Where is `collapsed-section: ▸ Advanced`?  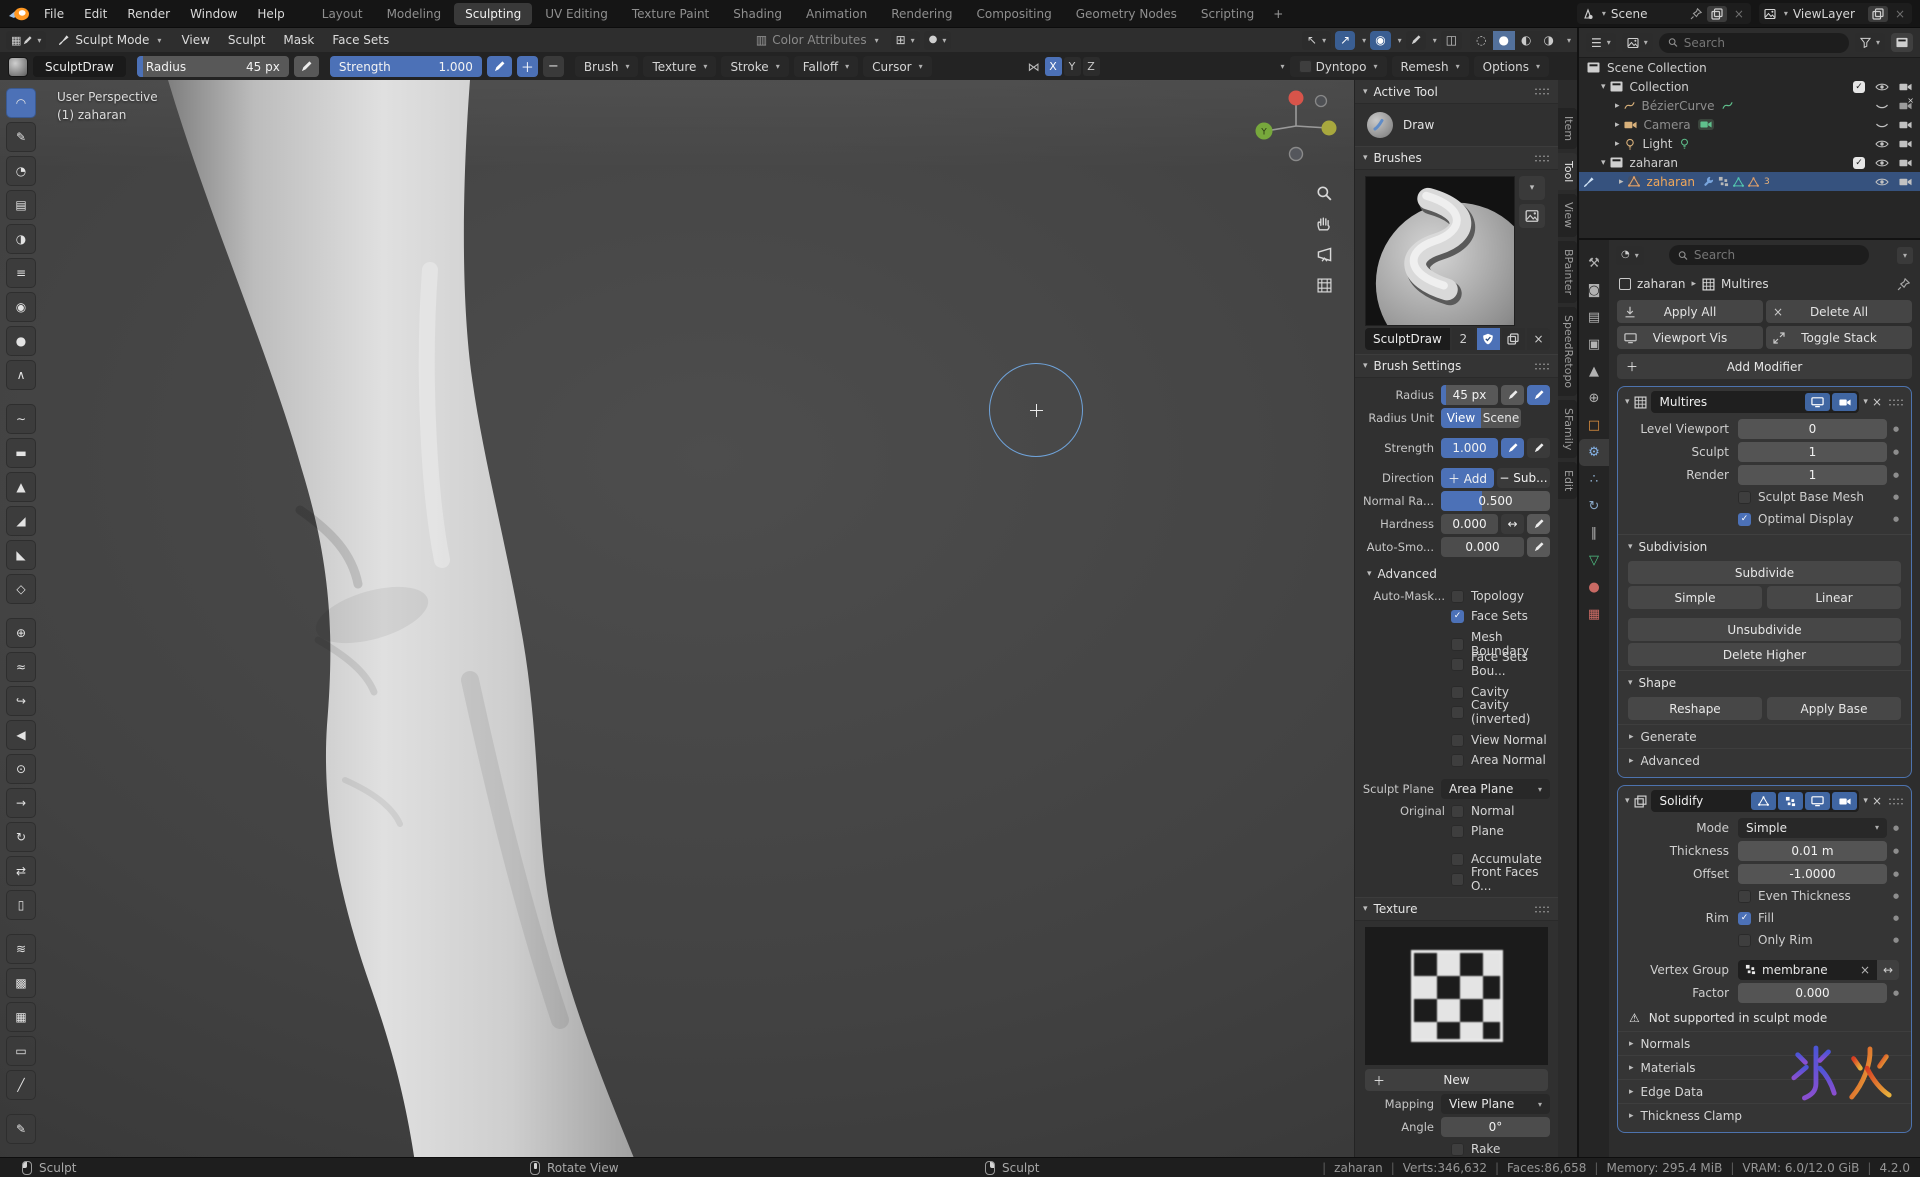
collapsed-section: ▸ Advanced is located at coordinates (1764, 760).